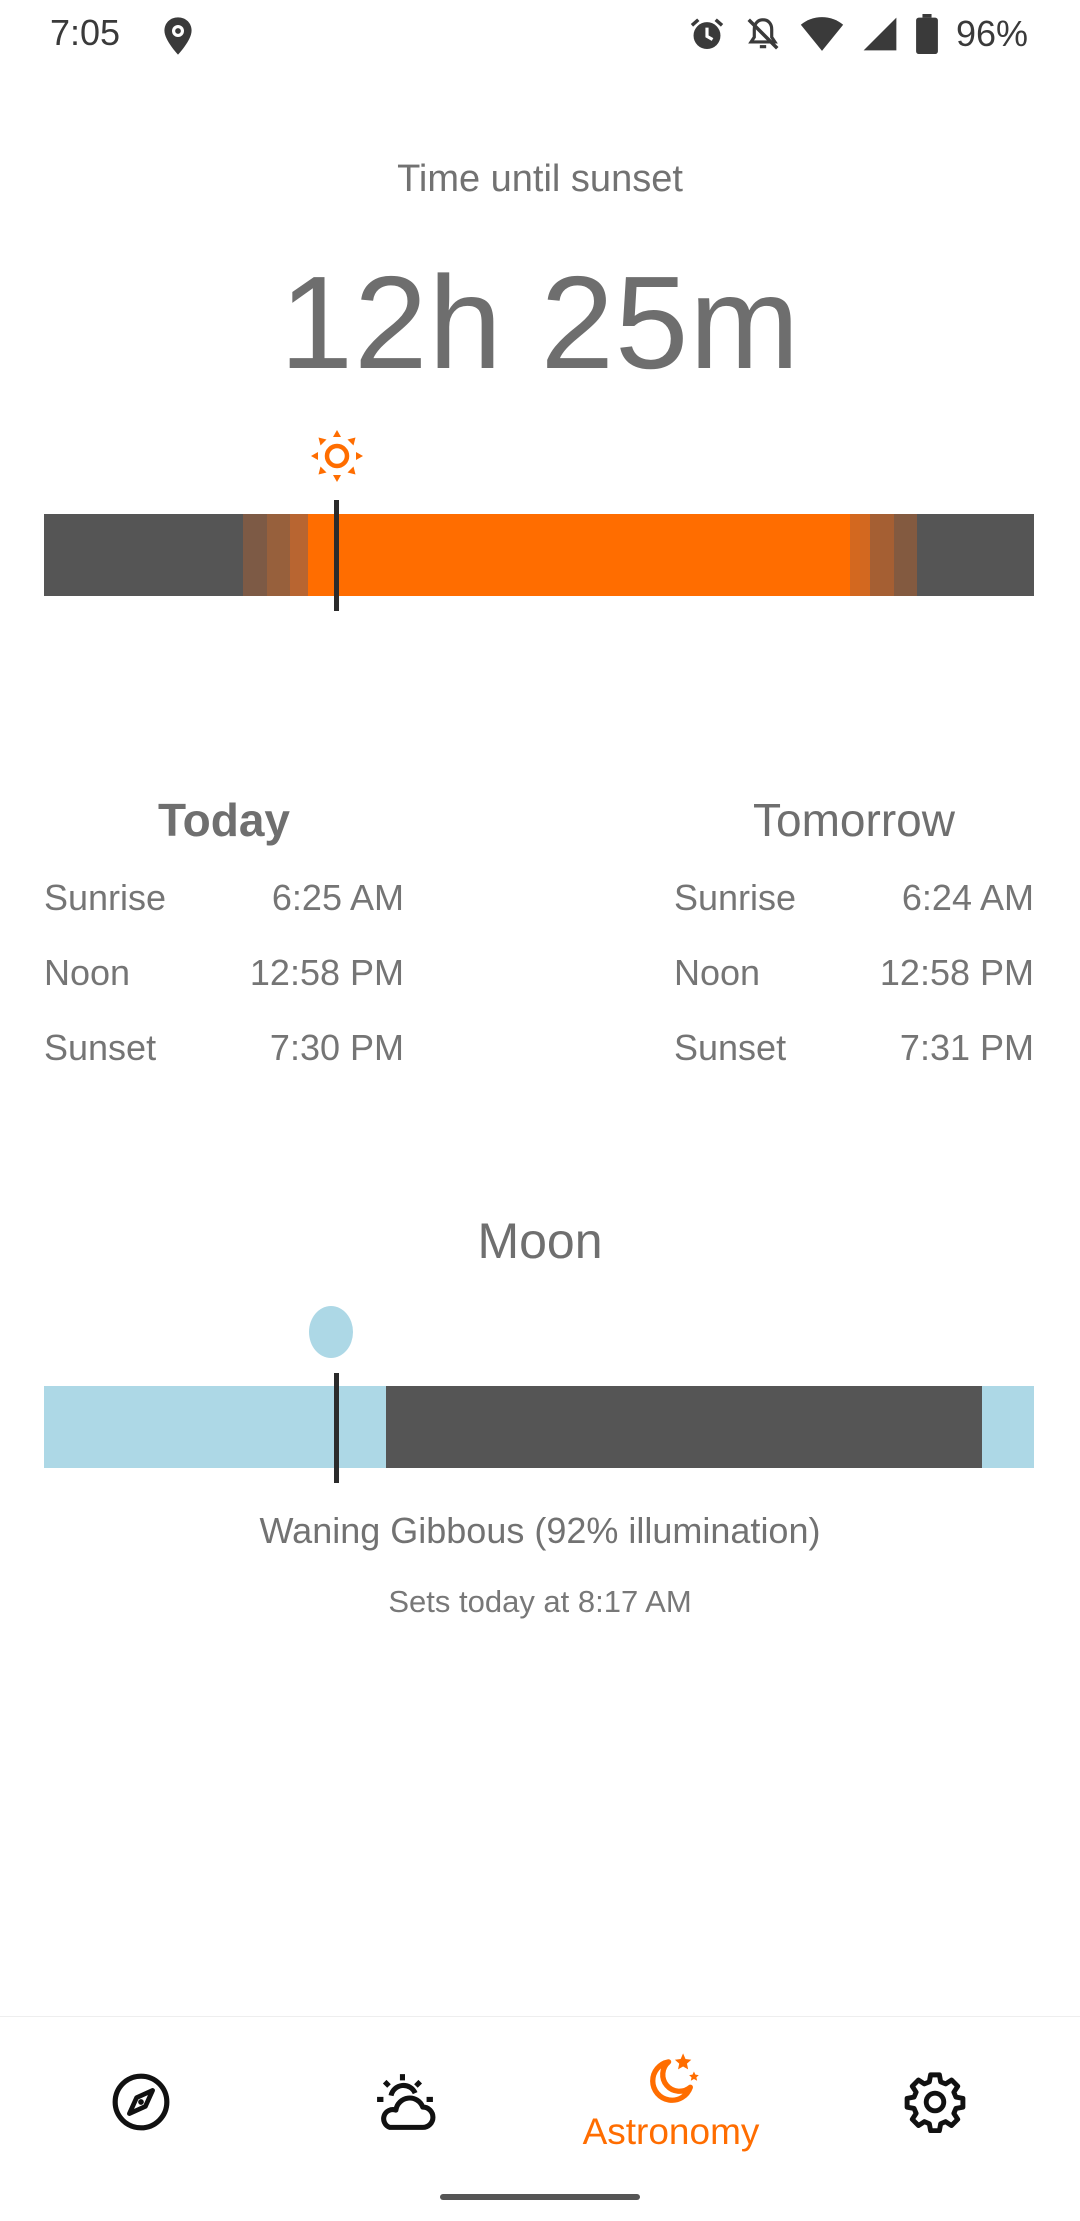 This screenshot has height=2221, width=1080. I want to click on daylight-segment, so click(579, 555).